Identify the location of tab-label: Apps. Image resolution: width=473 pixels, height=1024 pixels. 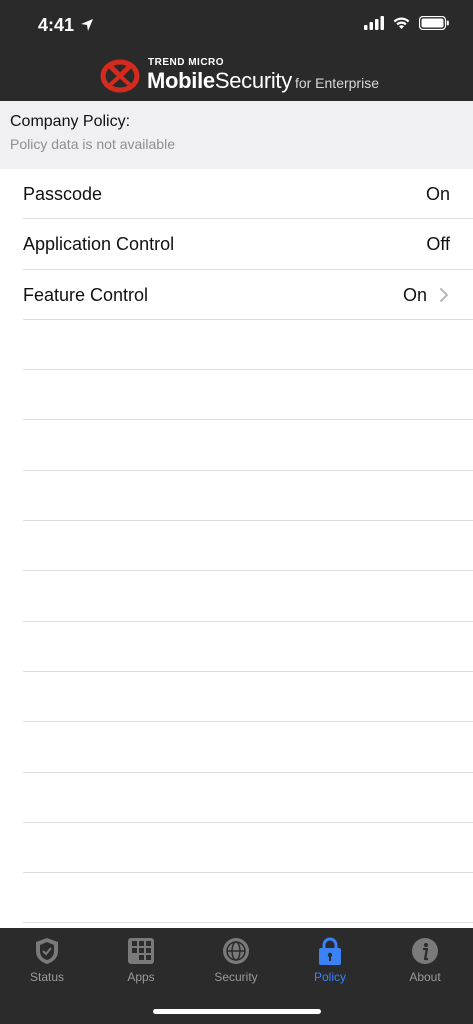
(141, 977).